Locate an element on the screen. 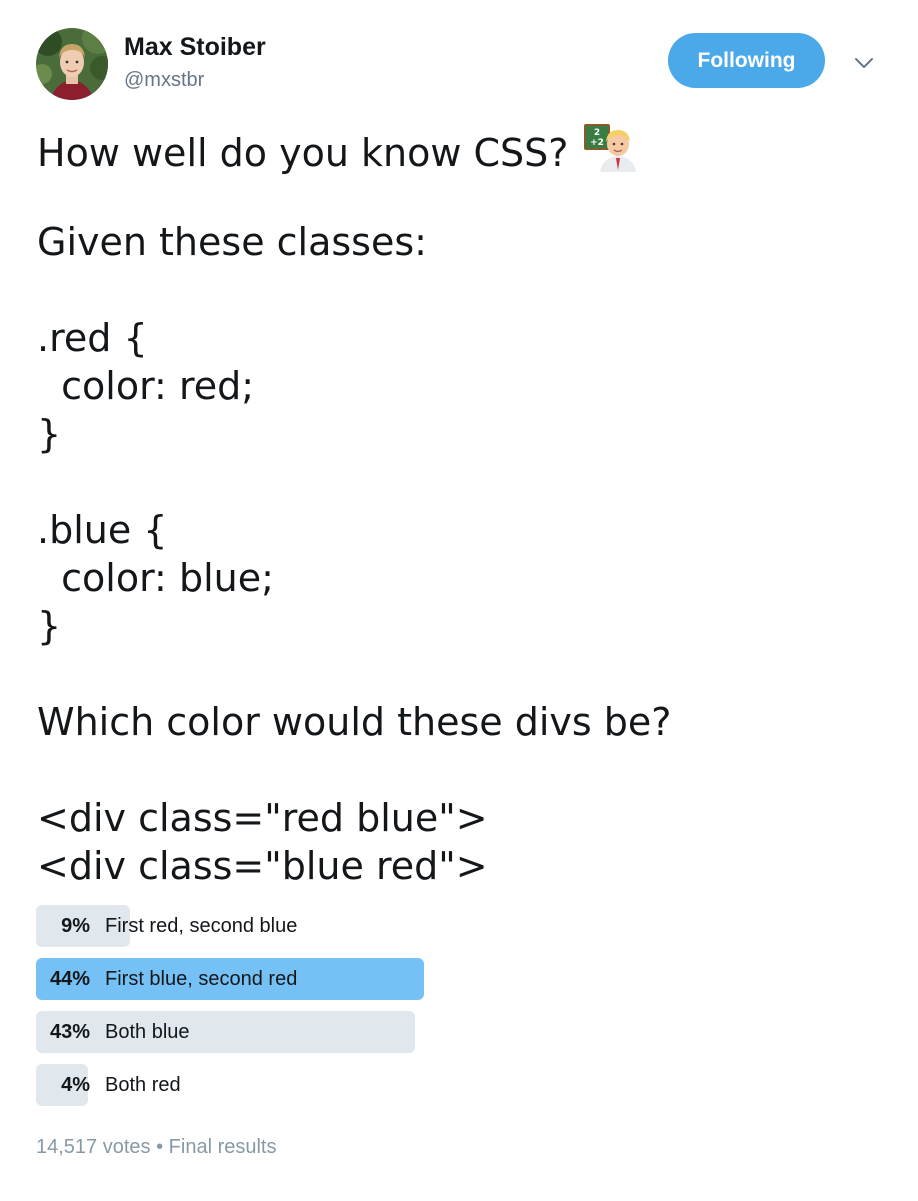  poll-label: First red, second blue is located at coordinates (201, 926).